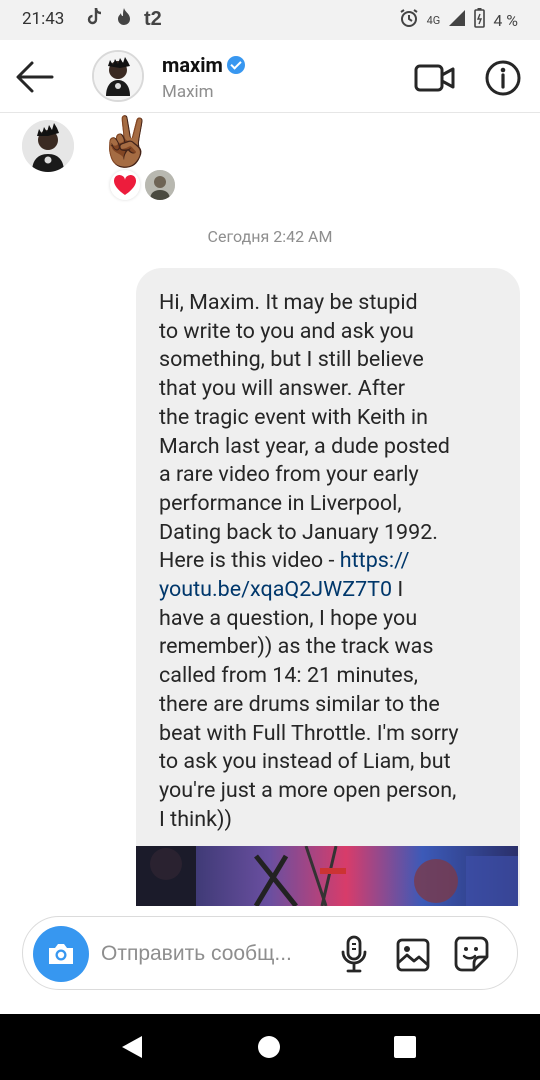 The height and width of the screenshot is (1080, 540). I want to click on message-line: I think)), so click(196, 819).